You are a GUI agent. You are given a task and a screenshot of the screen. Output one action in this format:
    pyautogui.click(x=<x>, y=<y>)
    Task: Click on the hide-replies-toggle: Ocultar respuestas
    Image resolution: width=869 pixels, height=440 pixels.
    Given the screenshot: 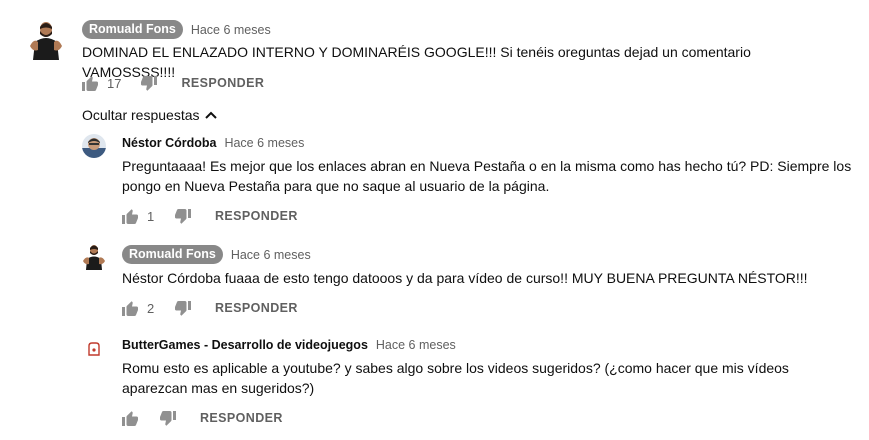 What is the action you would take?
    pyautogui.click(x=149, y=115)
    